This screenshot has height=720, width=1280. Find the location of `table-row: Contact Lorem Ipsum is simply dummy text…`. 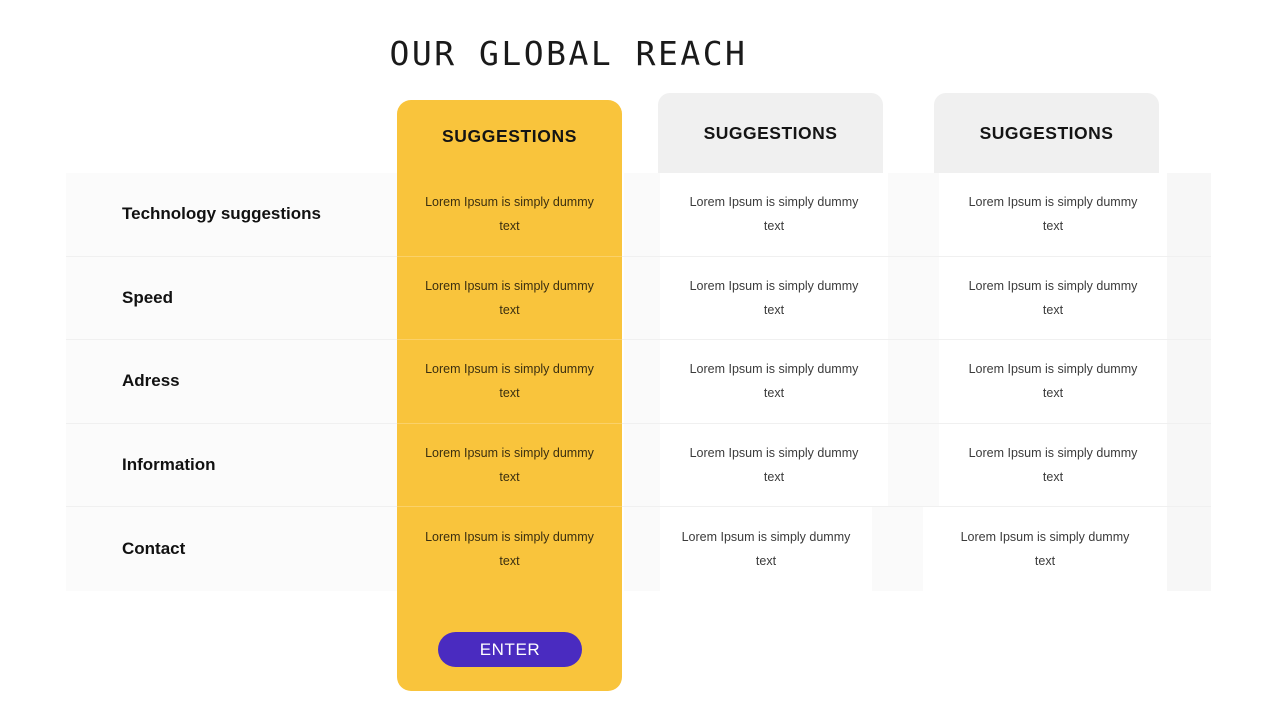

table-row: Contact Lorem Ipsum is simply dummy text… is located at coordinates (638, 549).